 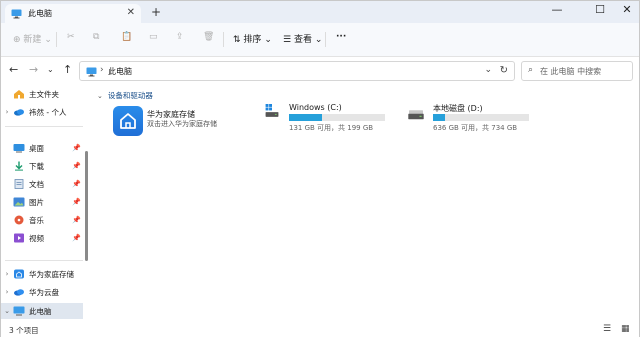 What do you see at coordinates (481, 117) in the screenshot?
I see `drive-d-usage-bar` at bounding box center [481, 117].